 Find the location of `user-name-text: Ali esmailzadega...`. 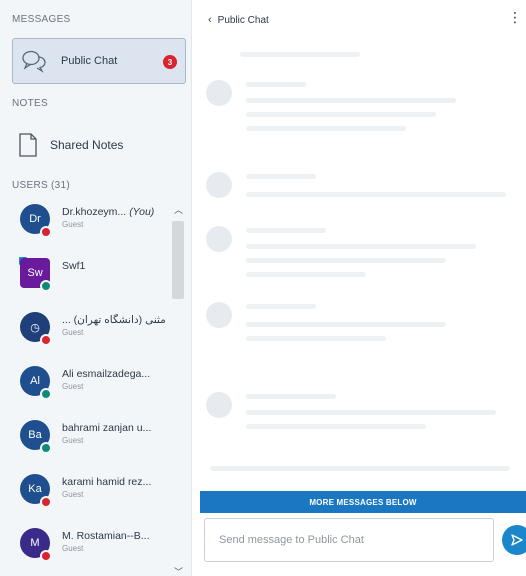

user-name-text: Ali esmailzadega... is located at coordinates (106, 374).